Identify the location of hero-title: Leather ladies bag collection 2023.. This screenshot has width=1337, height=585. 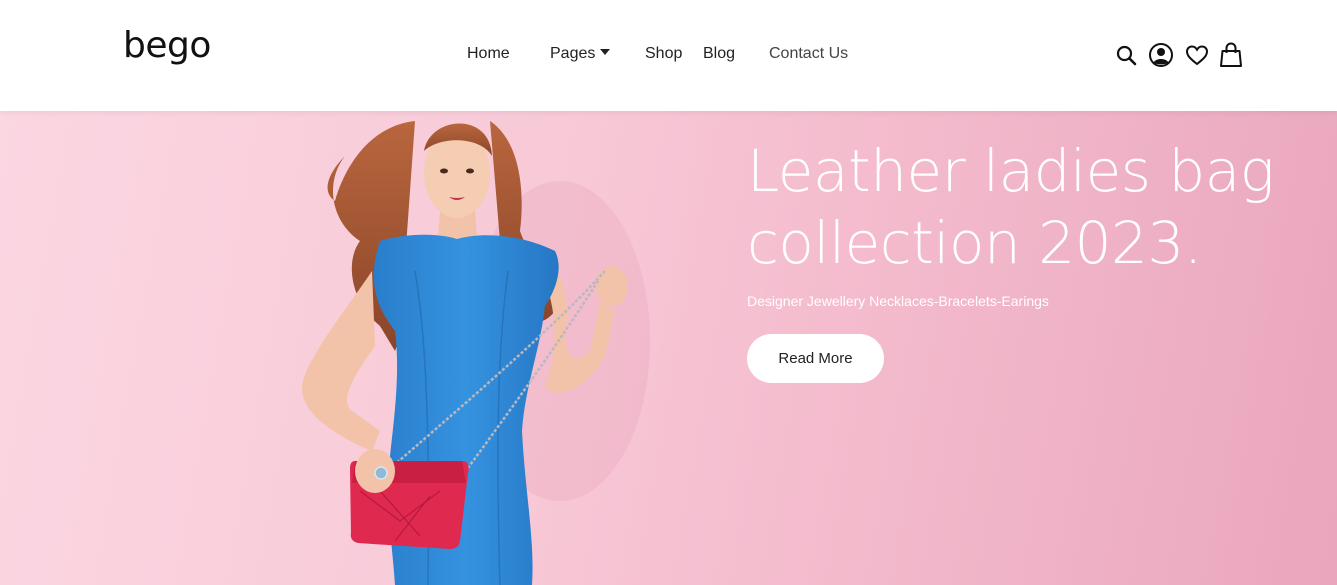
(1017, 207).